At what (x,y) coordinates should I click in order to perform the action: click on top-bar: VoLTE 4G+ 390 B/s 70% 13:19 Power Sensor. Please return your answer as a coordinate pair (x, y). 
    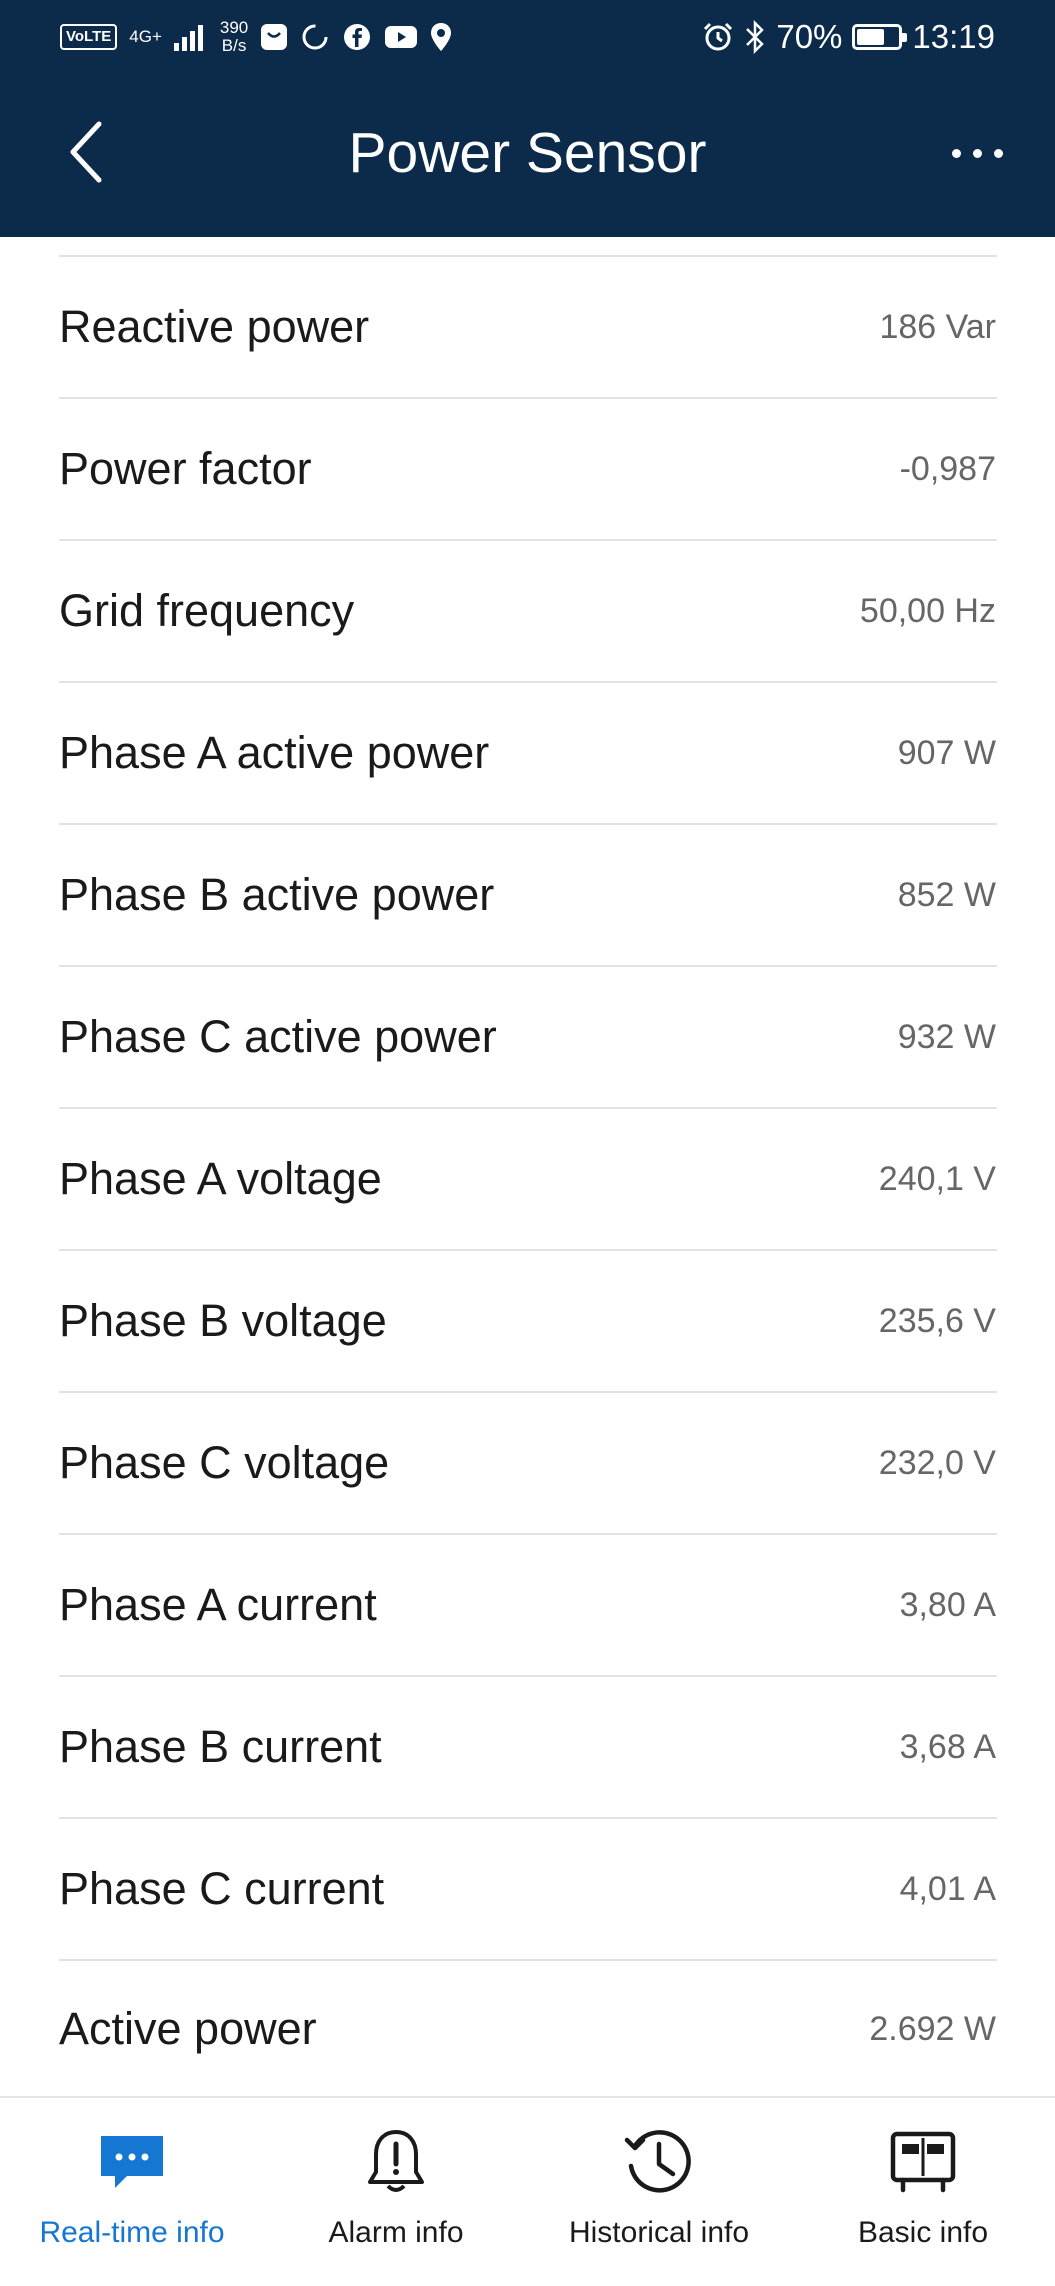
    Looking at the image, I should click on (527, 118).